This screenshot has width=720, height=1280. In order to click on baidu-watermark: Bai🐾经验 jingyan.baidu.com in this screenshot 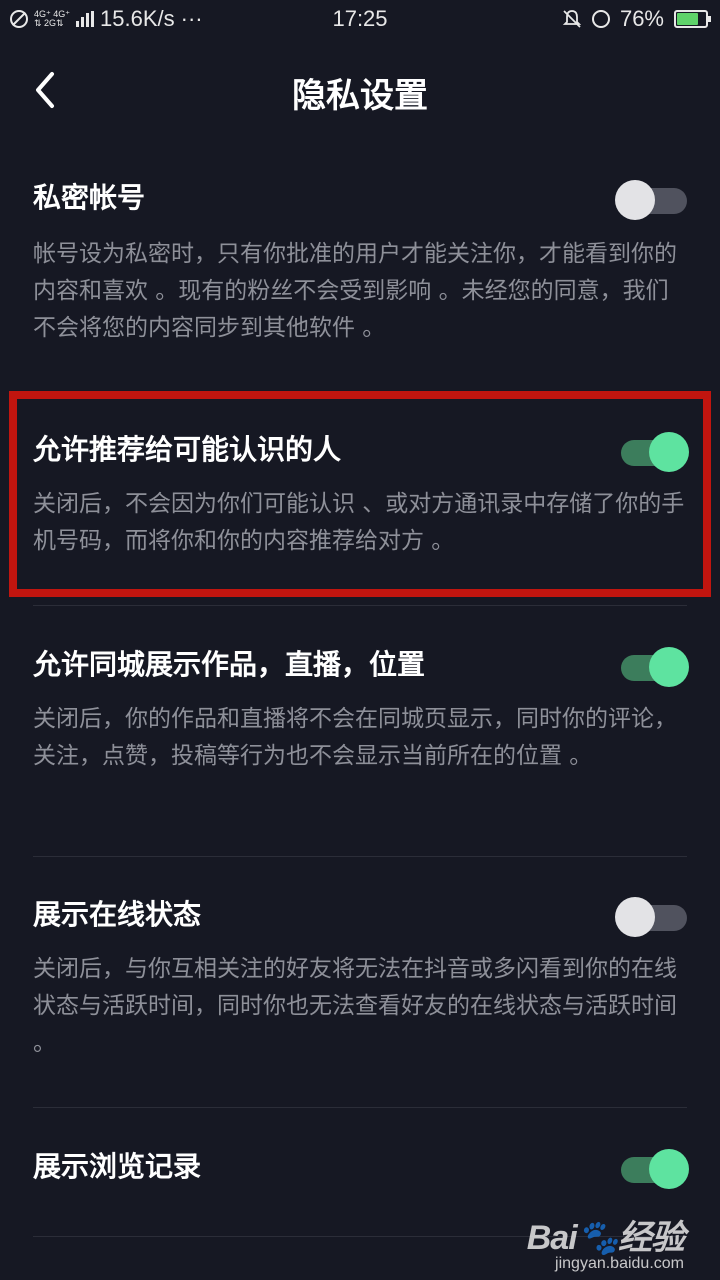, I will do `click(605, 1241)`.